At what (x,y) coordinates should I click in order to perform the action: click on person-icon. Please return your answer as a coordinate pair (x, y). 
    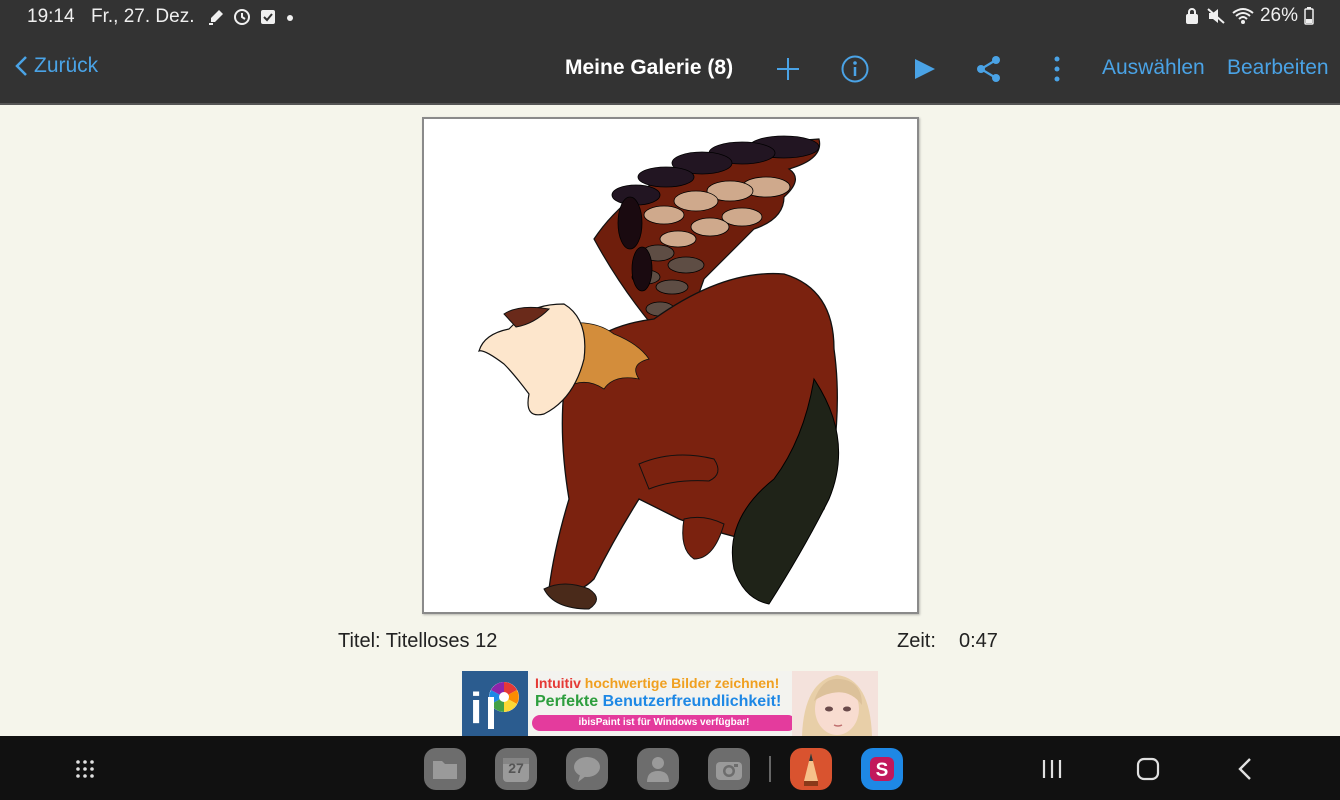
    Looking at the image, I should click on (658, 769).